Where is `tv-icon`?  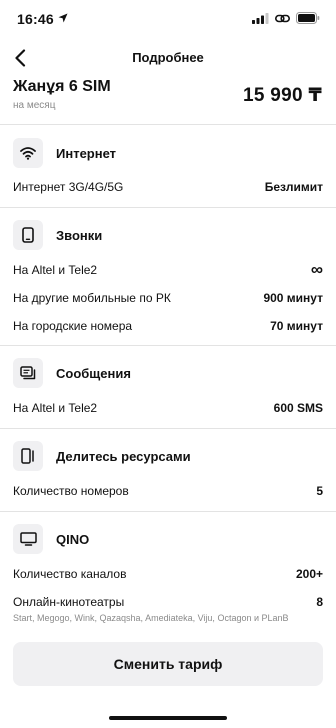
tv-icon is located at coordinates (28, 539).